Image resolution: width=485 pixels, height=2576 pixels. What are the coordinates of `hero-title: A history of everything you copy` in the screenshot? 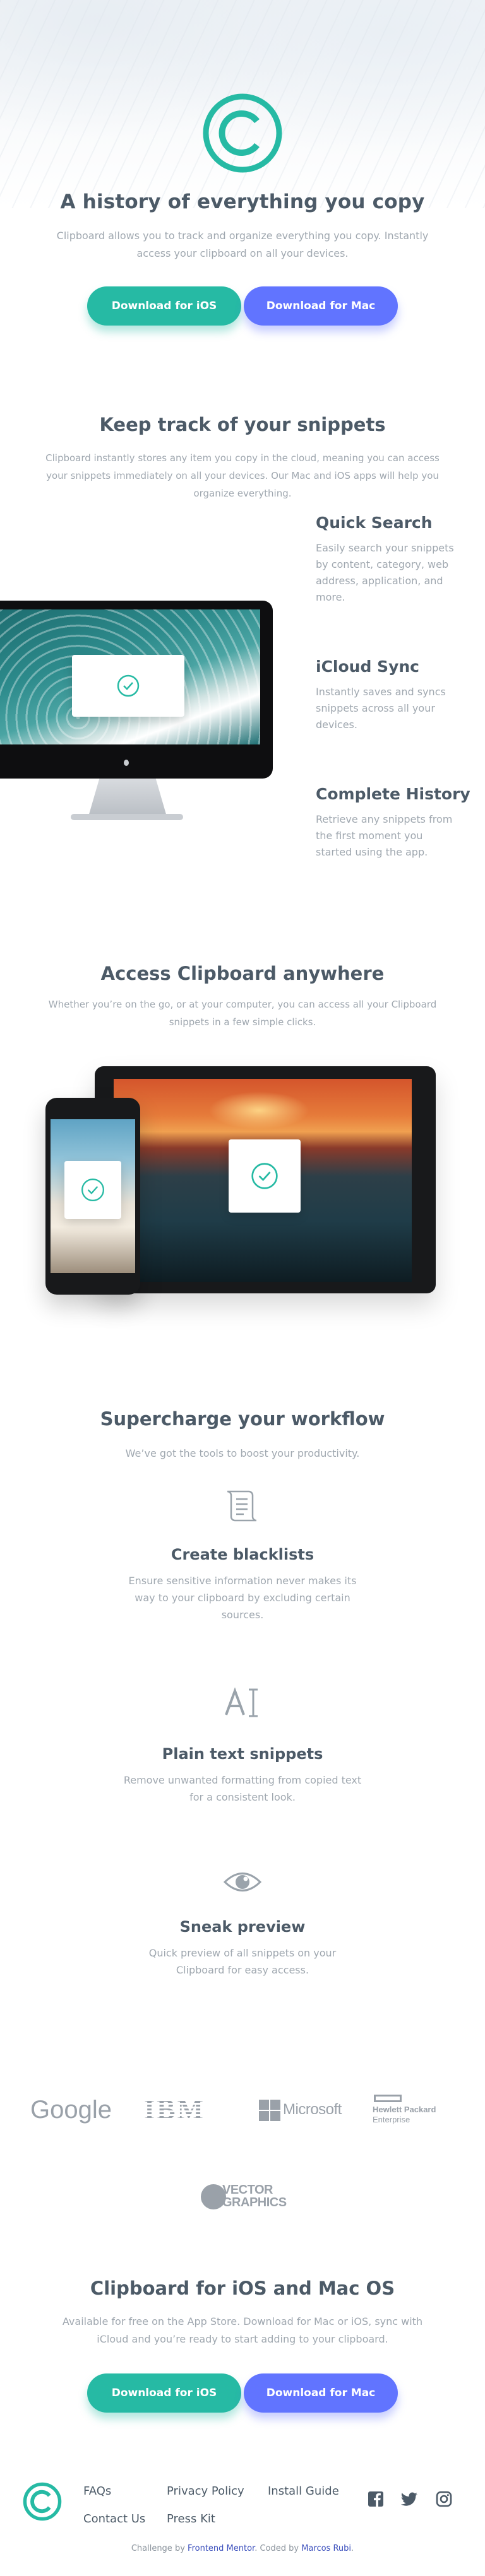 It's located at (242, 202).